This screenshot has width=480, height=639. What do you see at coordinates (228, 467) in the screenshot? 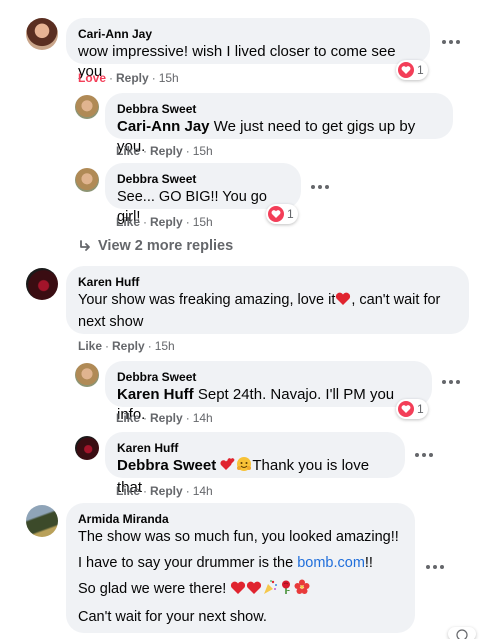
I see `kissing-hearts-emoji` at bounding box center [228, 467].